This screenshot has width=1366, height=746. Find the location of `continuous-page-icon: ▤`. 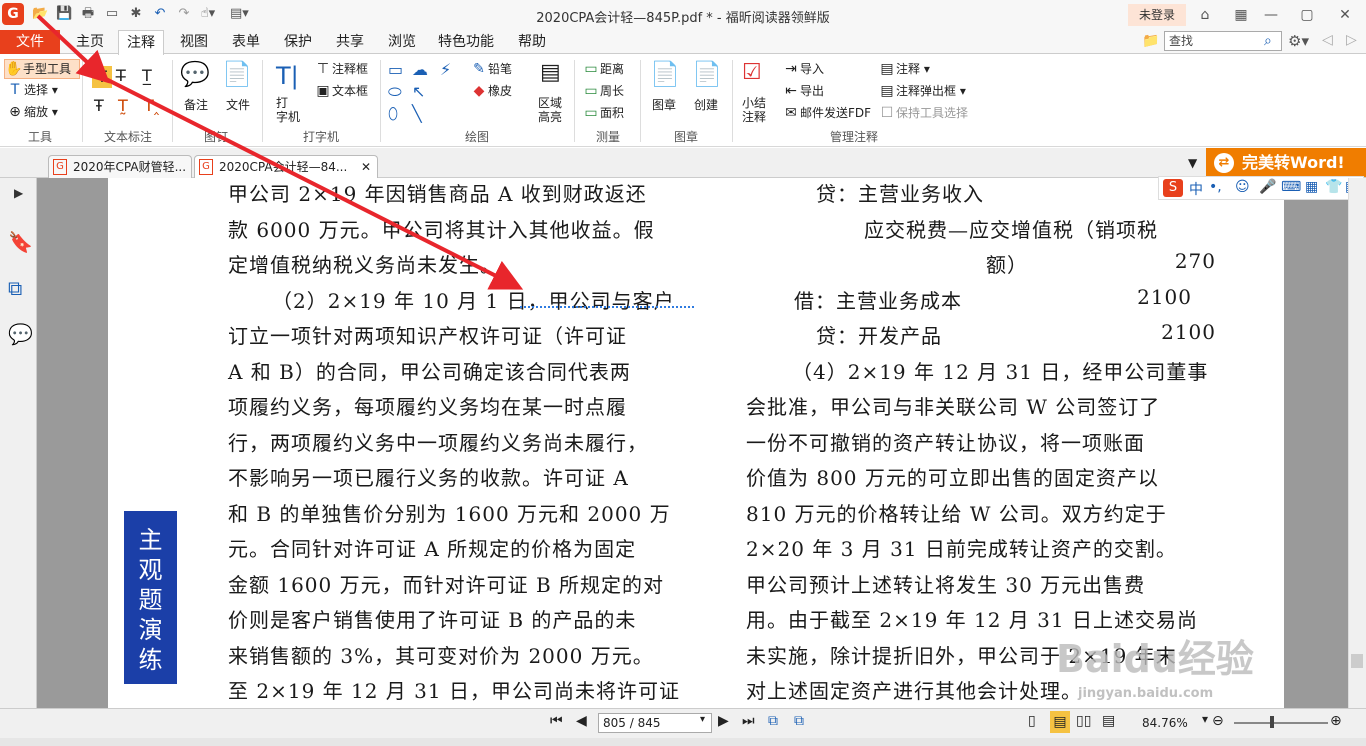

continuous-page-icon: ▤ is located at coordinates (1060, 722).